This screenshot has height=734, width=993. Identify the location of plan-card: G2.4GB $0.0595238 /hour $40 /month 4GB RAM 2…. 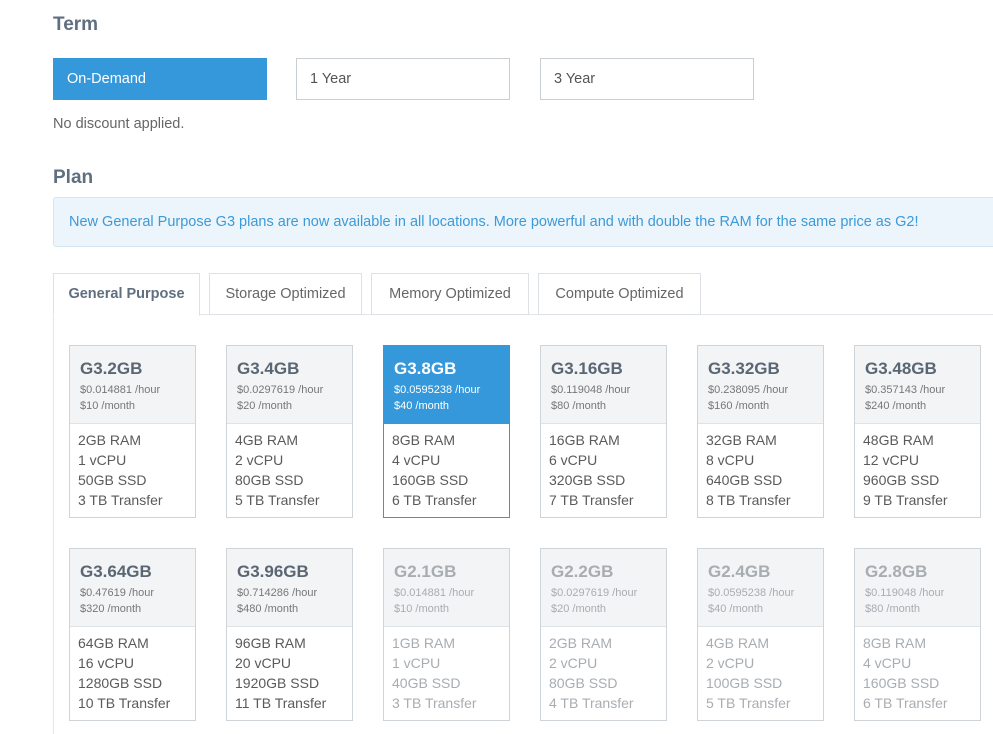
(760, 634).